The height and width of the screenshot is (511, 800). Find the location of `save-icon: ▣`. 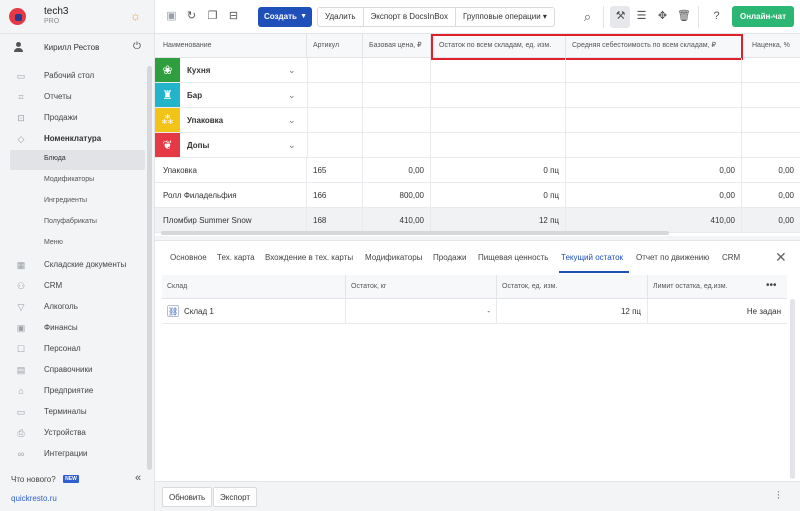

save-icon: ▣ is located at coordinates (171, 16).